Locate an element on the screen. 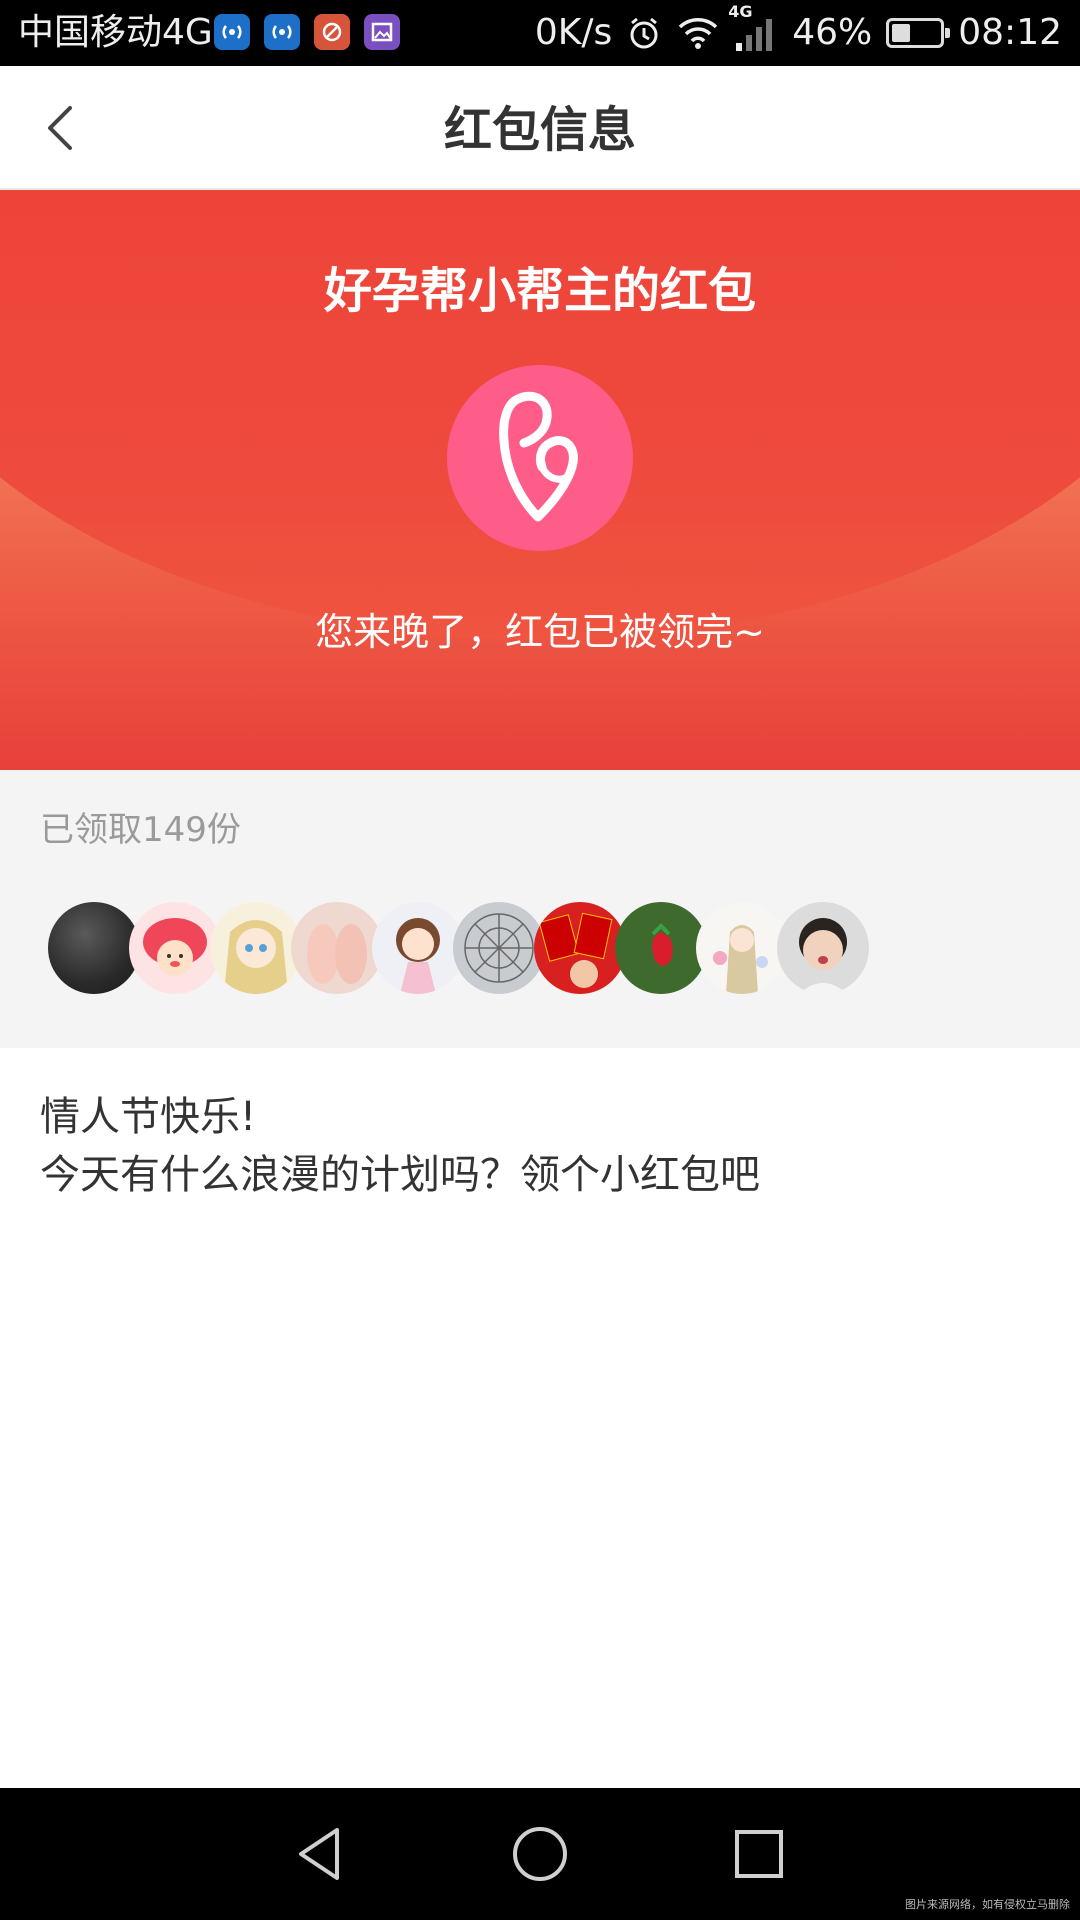 This screenshot has height=1920, width=1080. claimed-count: 已领取149份 is located at coordinates (140, 830).